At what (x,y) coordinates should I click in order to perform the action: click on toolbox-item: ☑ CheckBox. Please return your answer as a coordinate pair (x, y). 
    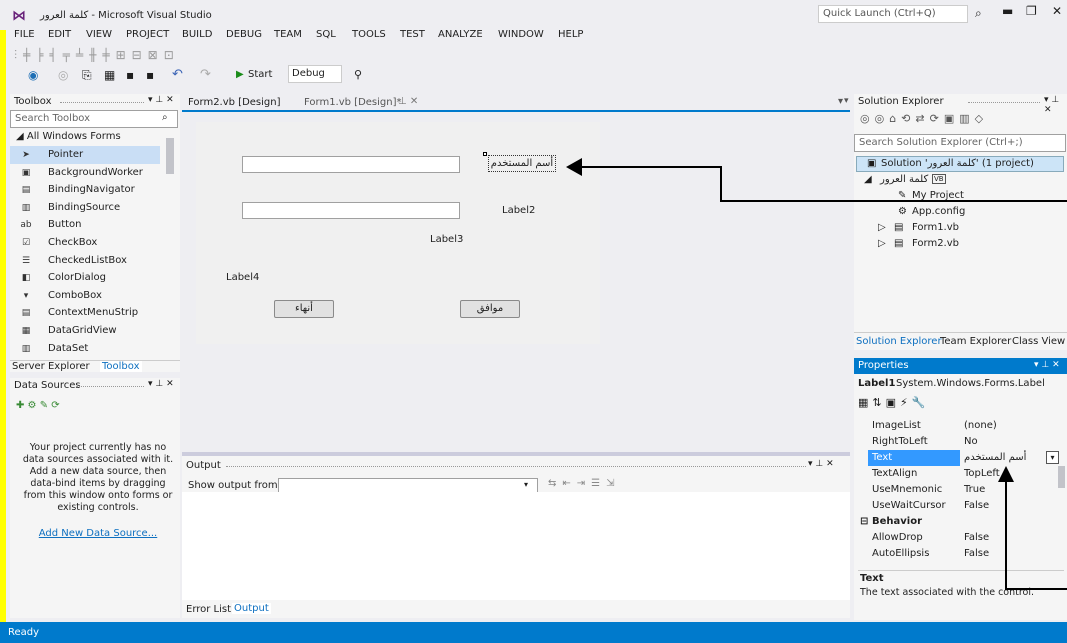
    Looking at the image, I should click on (85, 243).